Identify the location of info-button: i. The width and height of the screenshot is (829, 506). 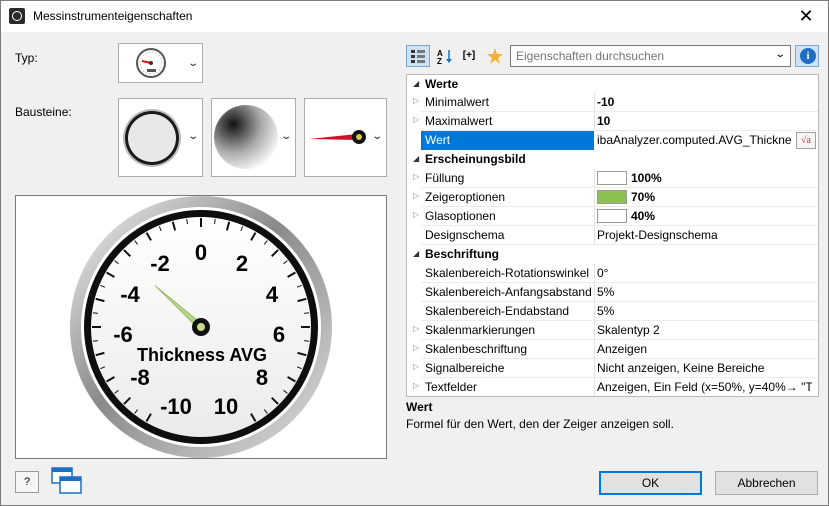
(807, 56).